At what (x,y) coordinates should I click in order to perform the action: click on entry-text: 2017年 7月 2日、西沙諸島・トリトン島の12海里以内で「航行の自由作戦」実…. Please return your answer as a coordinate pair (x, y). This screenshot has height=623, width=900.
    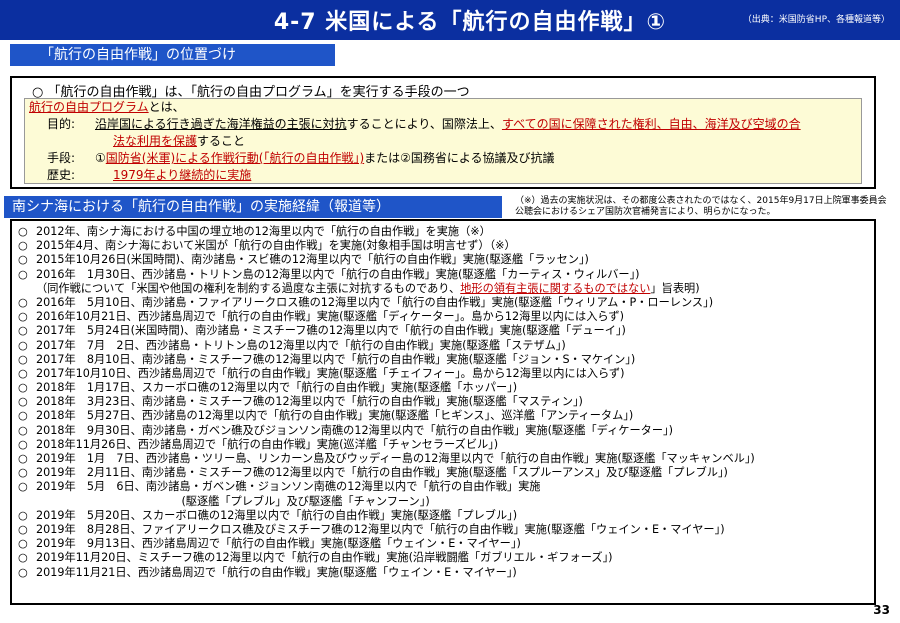
    Looking at the image, I should click on (301, 345).